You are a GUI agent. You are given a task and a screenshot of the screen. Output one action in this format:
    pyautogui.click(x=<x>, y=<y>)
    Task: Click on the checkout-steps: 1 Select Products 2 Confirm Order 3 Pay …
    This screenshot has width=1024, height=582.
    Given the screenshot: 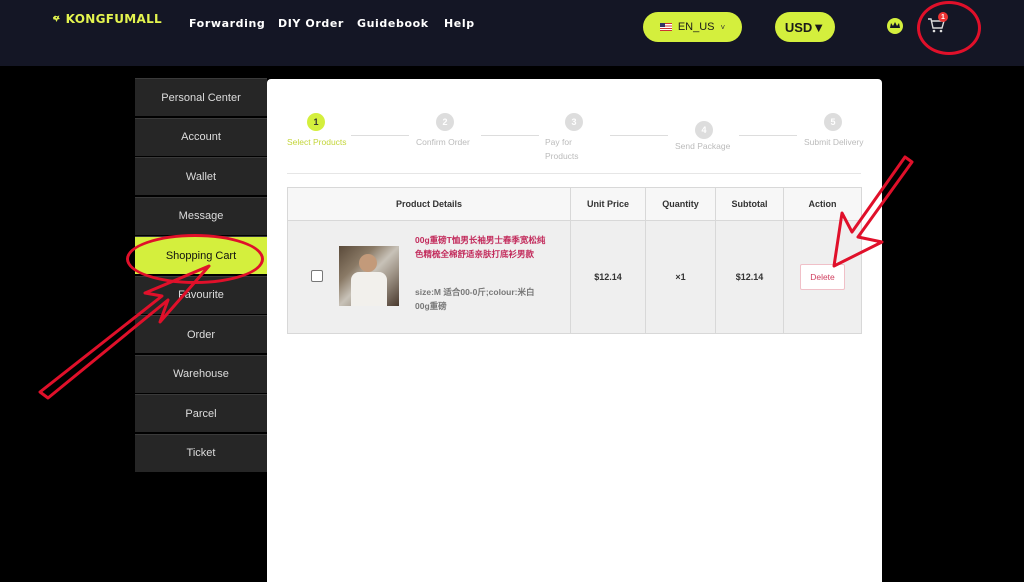 What is the action you would take?
    pyautogui.click(x=575, y=138)
    